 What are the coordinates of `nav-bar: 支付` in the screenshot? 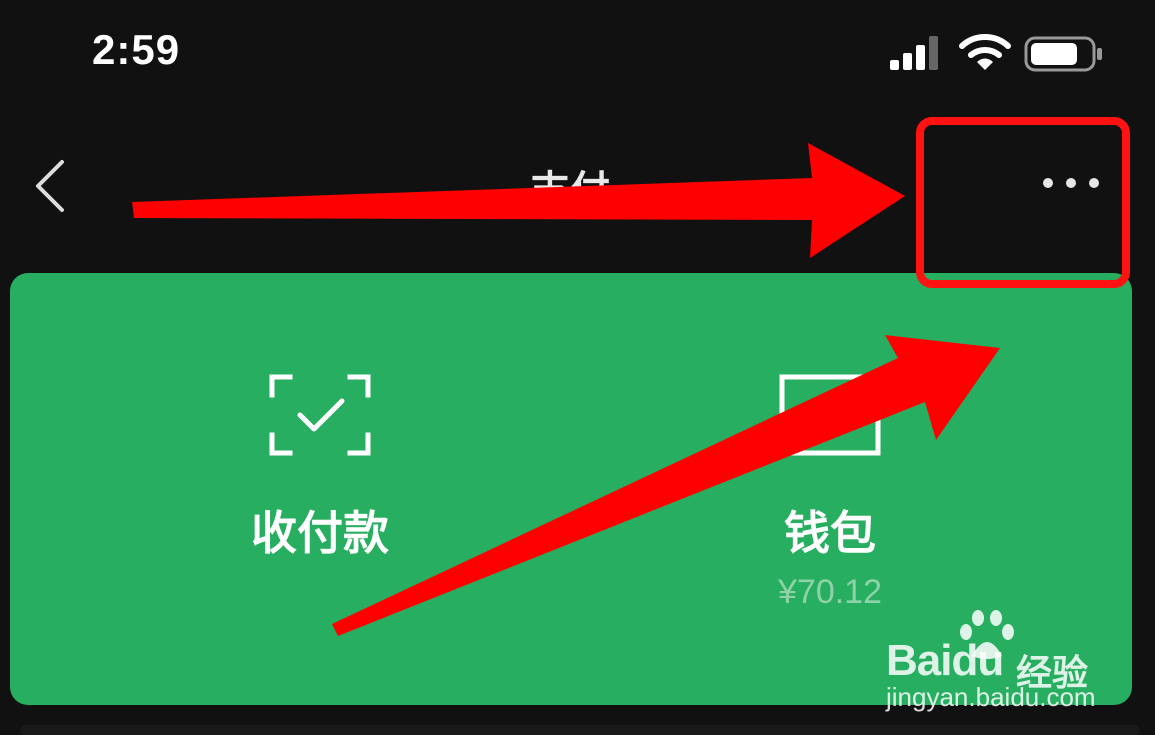 It's located at (577, 185).